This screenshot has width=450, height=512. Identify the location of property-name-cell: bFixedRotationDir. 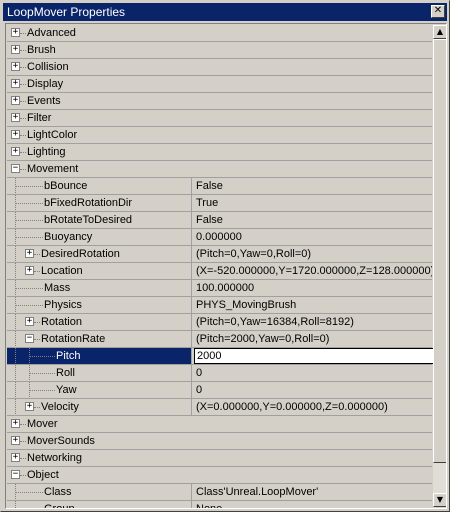
(99, 203).